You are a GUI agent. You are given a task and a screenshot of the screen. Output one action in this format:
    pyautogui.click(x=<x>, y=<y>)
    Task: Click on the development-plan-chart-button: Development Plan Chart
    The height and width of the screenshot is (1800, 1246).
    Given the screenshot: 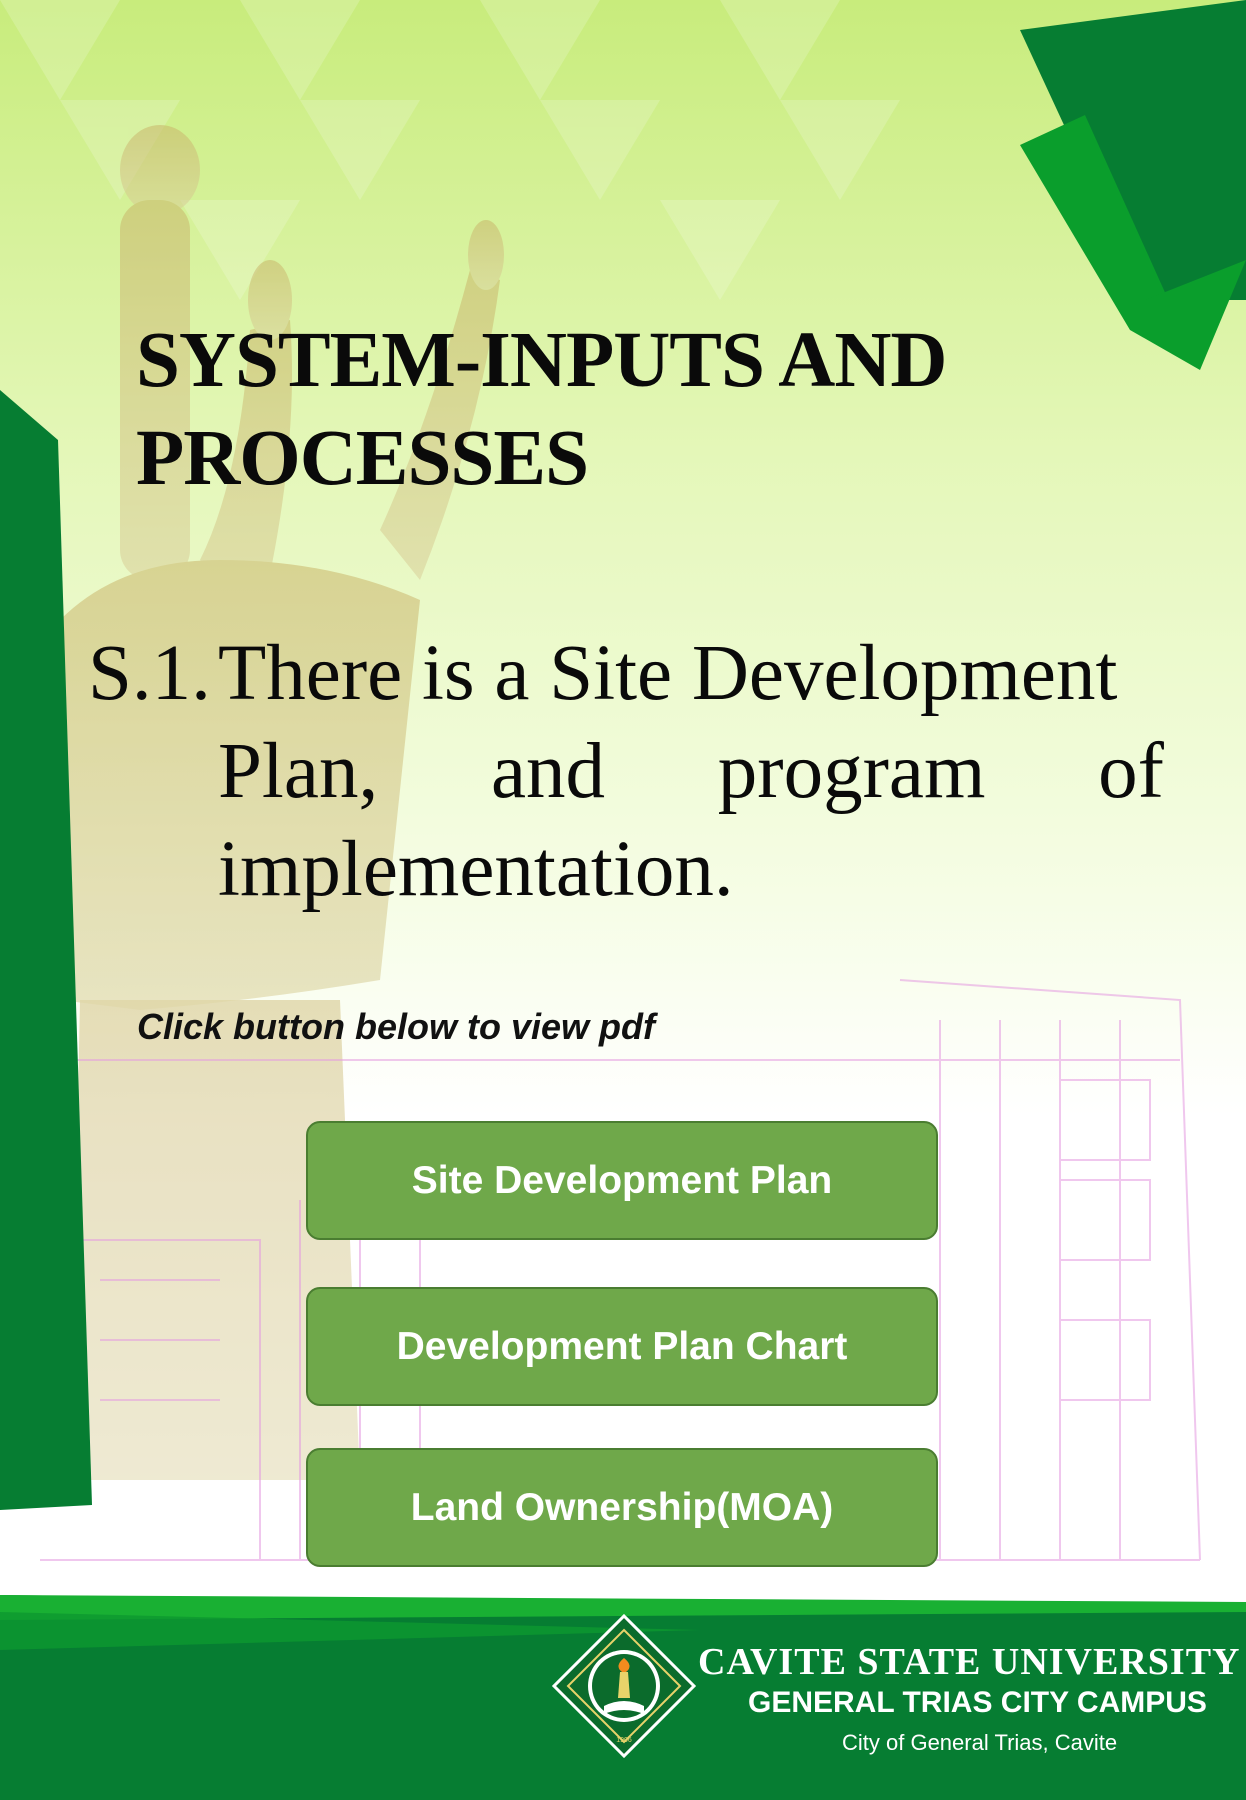 What is the action you would take?
    pyautogui.click(x=622, y=1346)
    